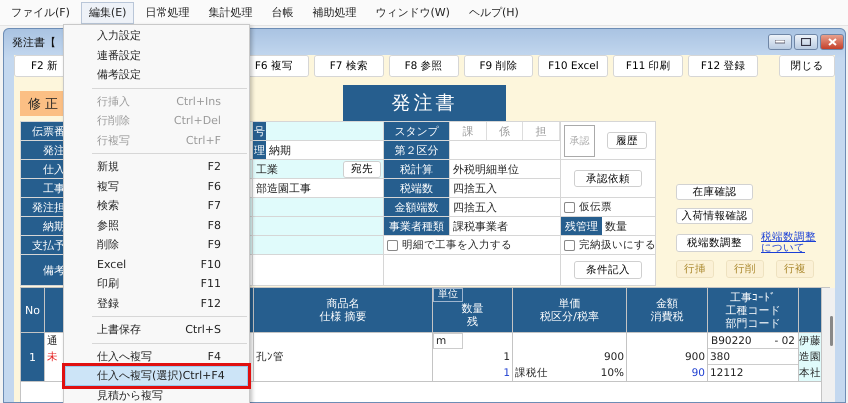 This screenshot has height=403, width=848. What do you see at coordinates (43, 270) in the screenshot?
I see `field-label: 備考` at bounding box center [43, 270].